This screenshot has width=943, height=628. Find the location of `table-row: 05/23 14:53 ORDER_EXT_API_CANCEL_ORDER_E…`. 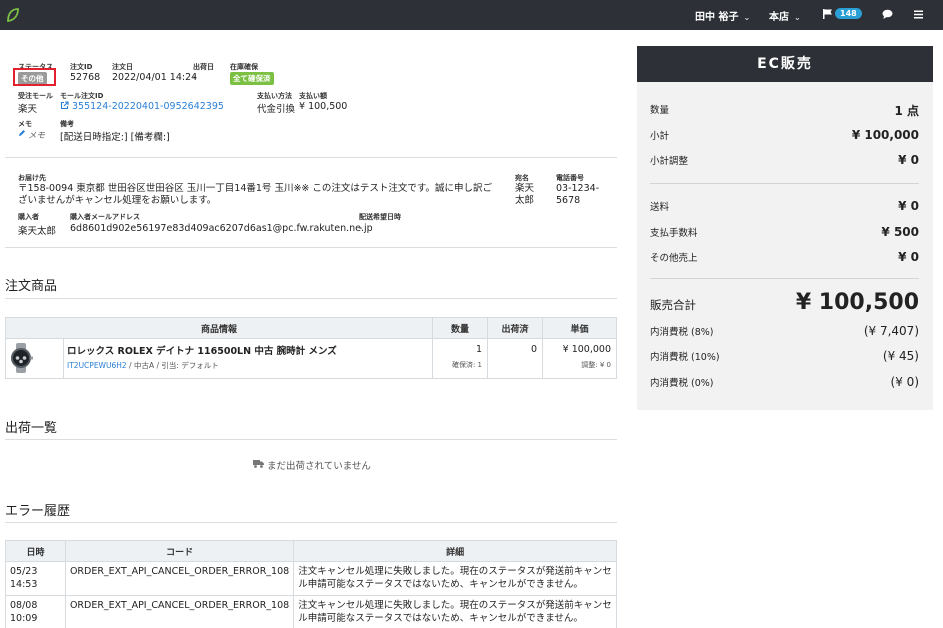

table-row: 05/23 14:53 ORDER_EXT_API_CANCEL_ORDER_E… is located at coordinates (311, 578).